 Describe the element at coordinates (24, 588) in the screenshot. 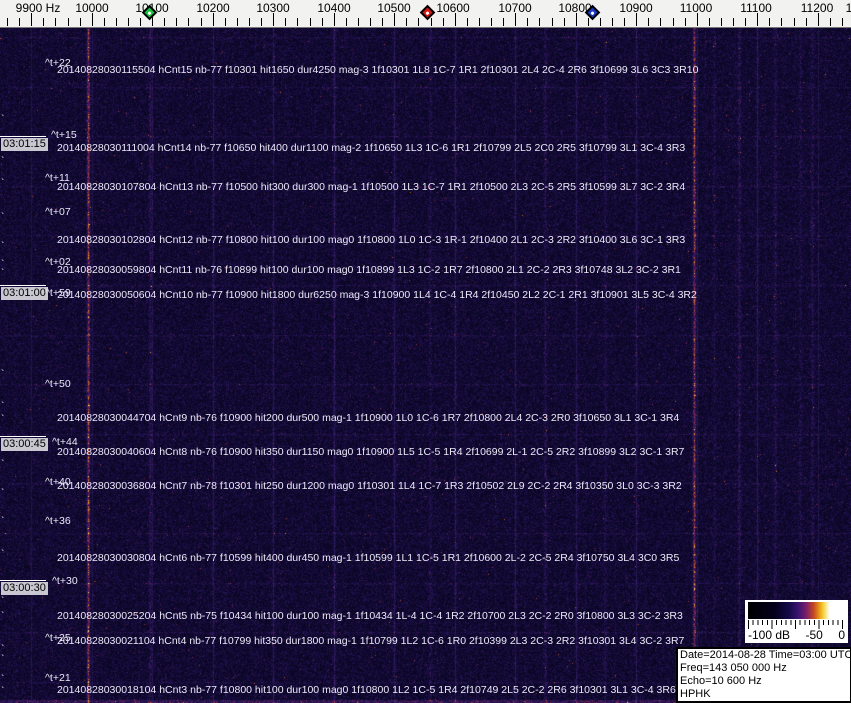

I see `time-label: 03:00:30` at that location.